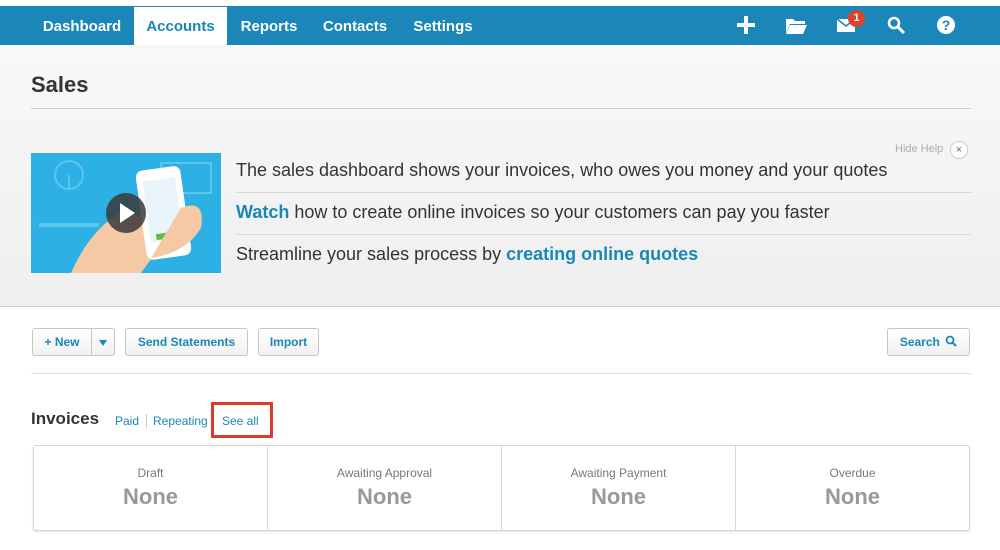 This screenshot has height=550, width=1000. Describe the element at coordinates (180, 421) in the screenshot. I see `repeating-link: Repeating` at that location.